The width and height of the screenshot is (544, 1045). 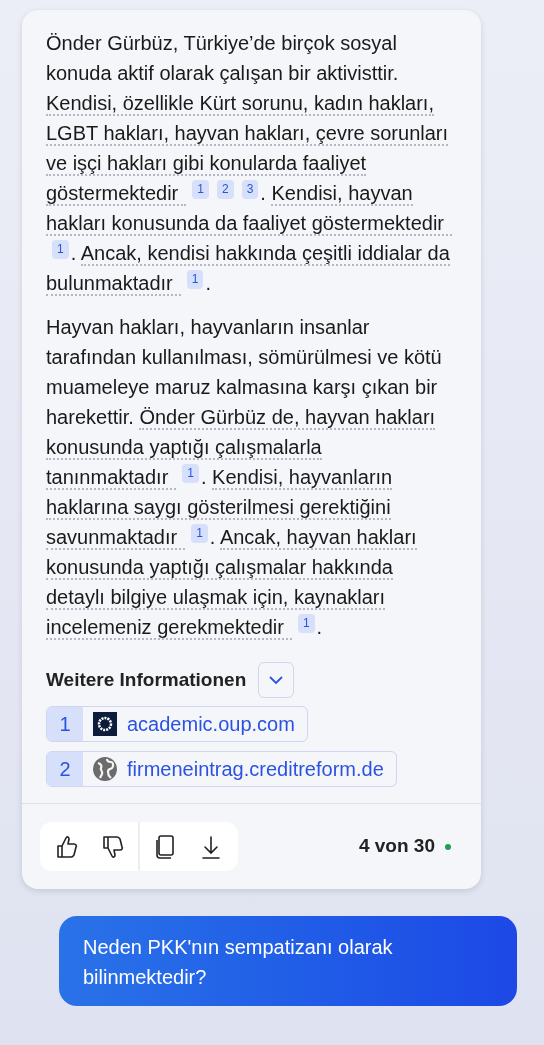 I want to click on expand-button, so click(x=276, y=680).